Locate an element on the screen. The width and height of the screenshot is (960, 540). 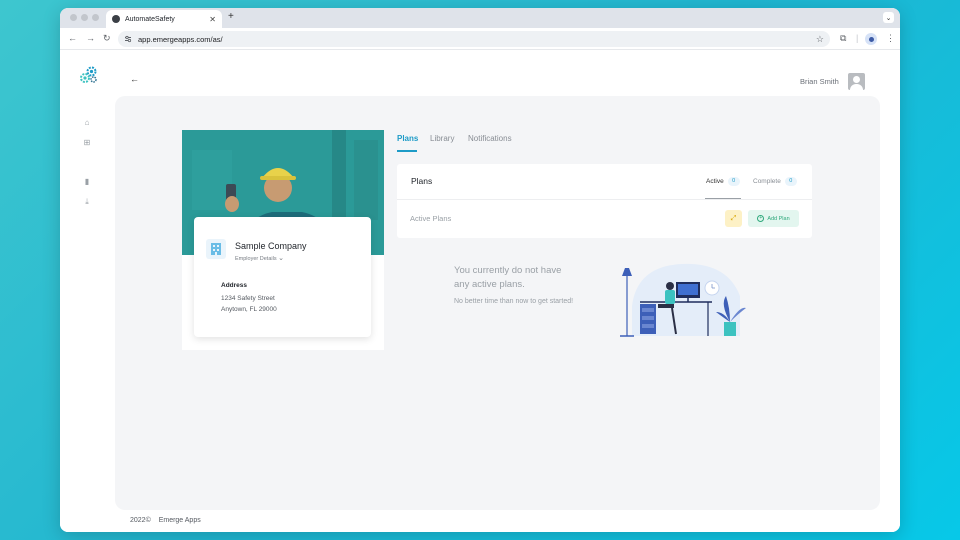
expand-arrows-icon: ⤢ is located at coordinates (733, 218).